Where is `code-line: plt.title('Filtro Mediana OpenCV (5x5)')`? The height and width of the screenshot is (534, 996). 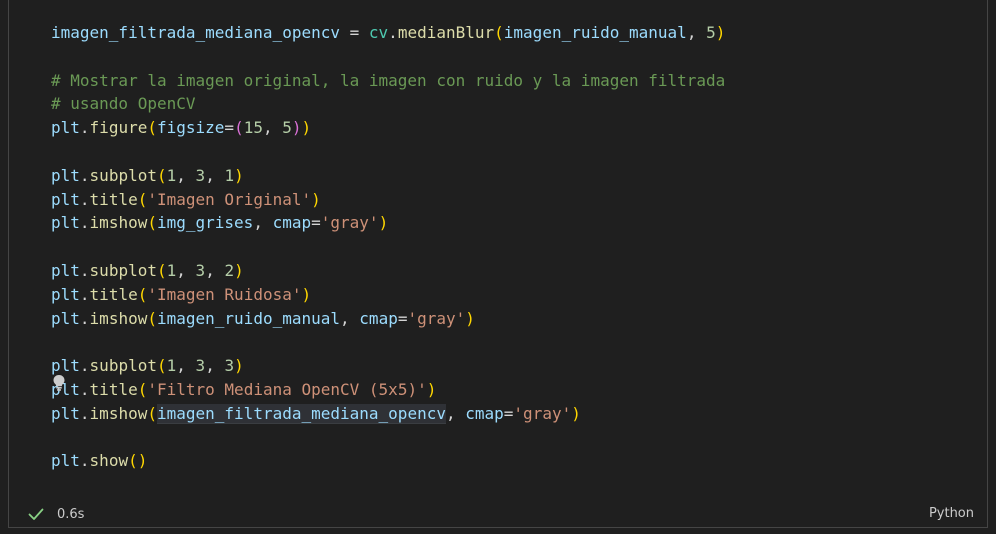
code-line: plt.title('Filtro Mediana OpenCV (5x5)') is located at coordinates (388, 390).